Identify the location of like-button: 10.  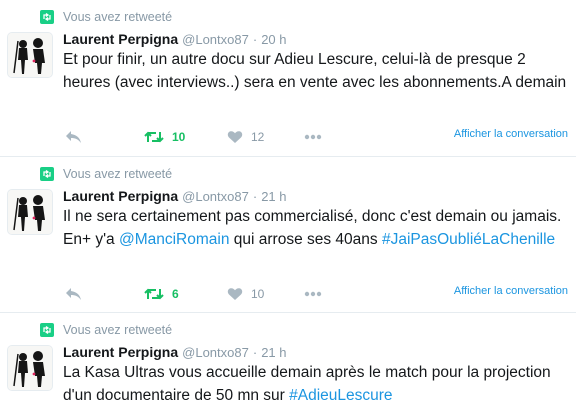
(245, 294).